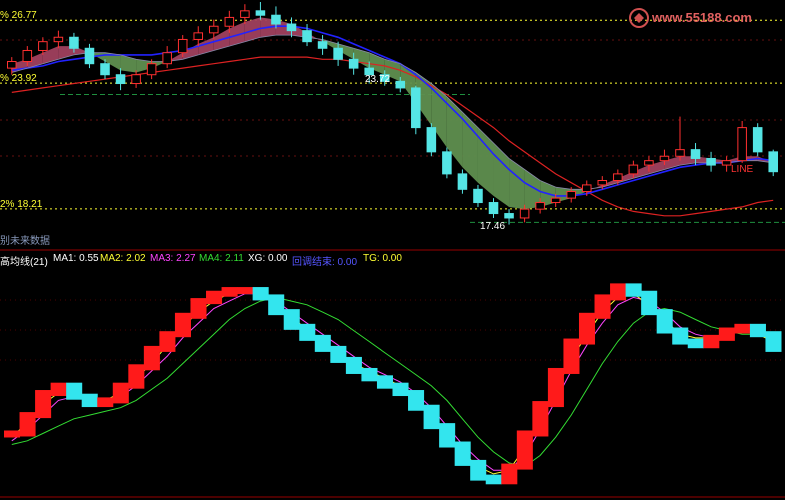  What do you see at coordinates (742, 169) in the screenshot?
I see `line-label: LINE` at bounding box center [742, 169].